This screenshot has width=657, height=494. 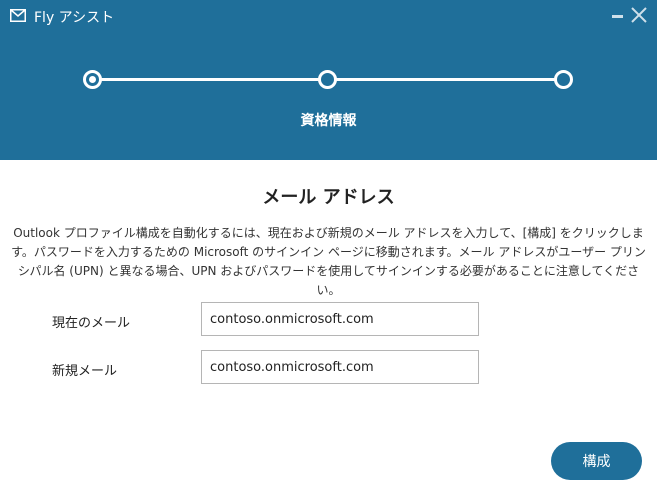 What do you see at coordinates (328, 197) in the screenshot?
I see `section-title: メール アドレス` at bounding box center [328, 197].